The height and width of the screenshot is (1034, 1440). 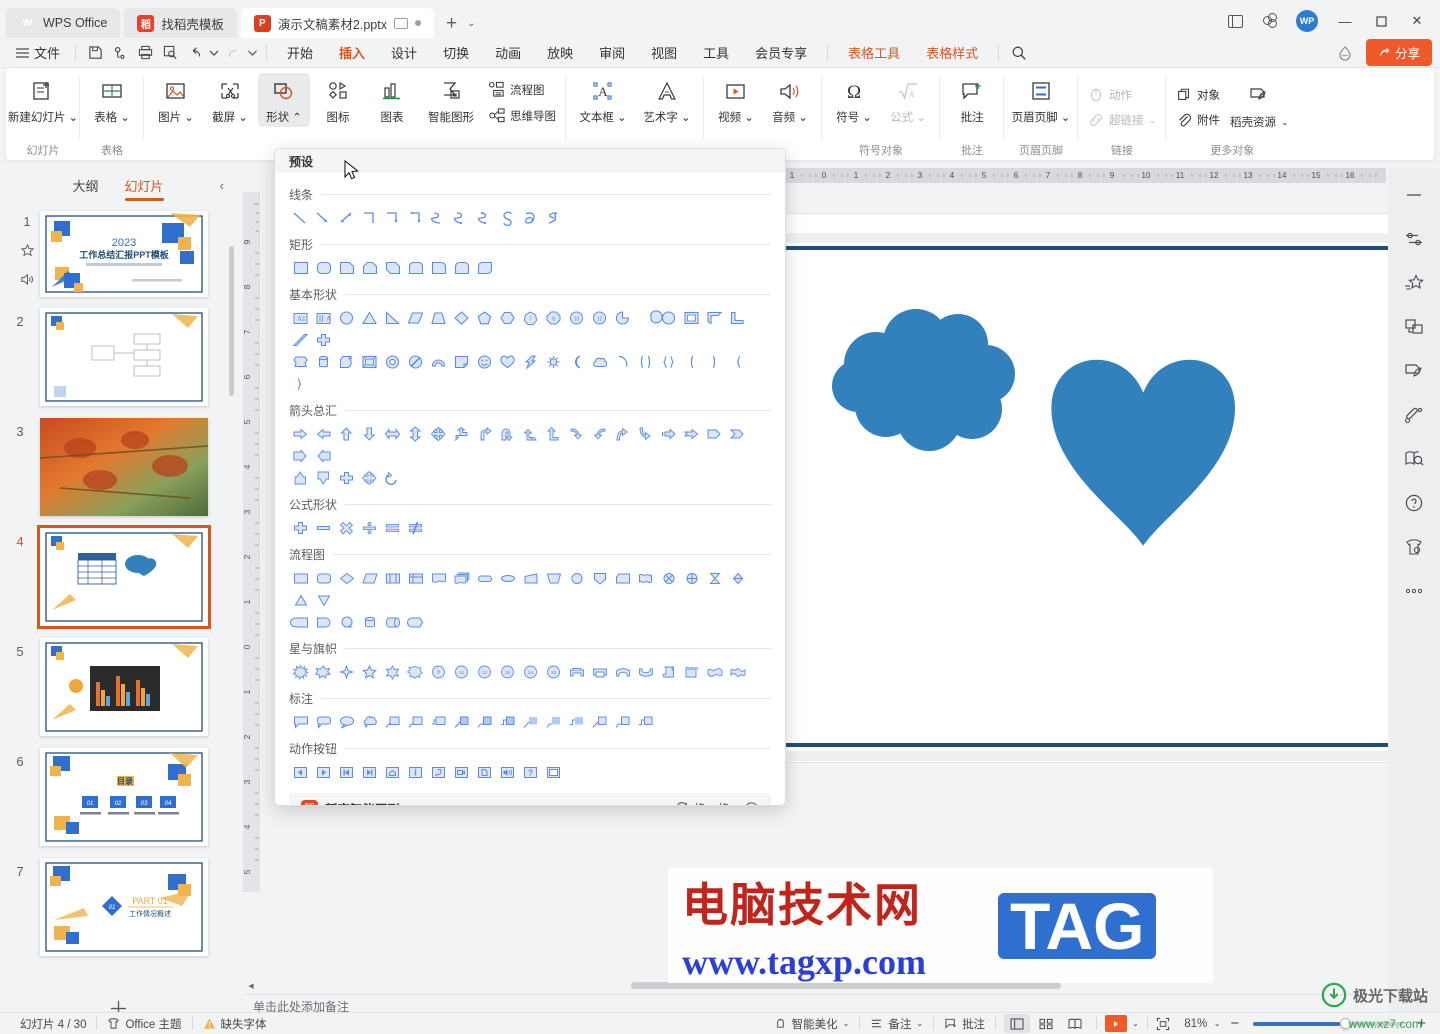 I want to click on shape-sun, so click(x=553, y=362).